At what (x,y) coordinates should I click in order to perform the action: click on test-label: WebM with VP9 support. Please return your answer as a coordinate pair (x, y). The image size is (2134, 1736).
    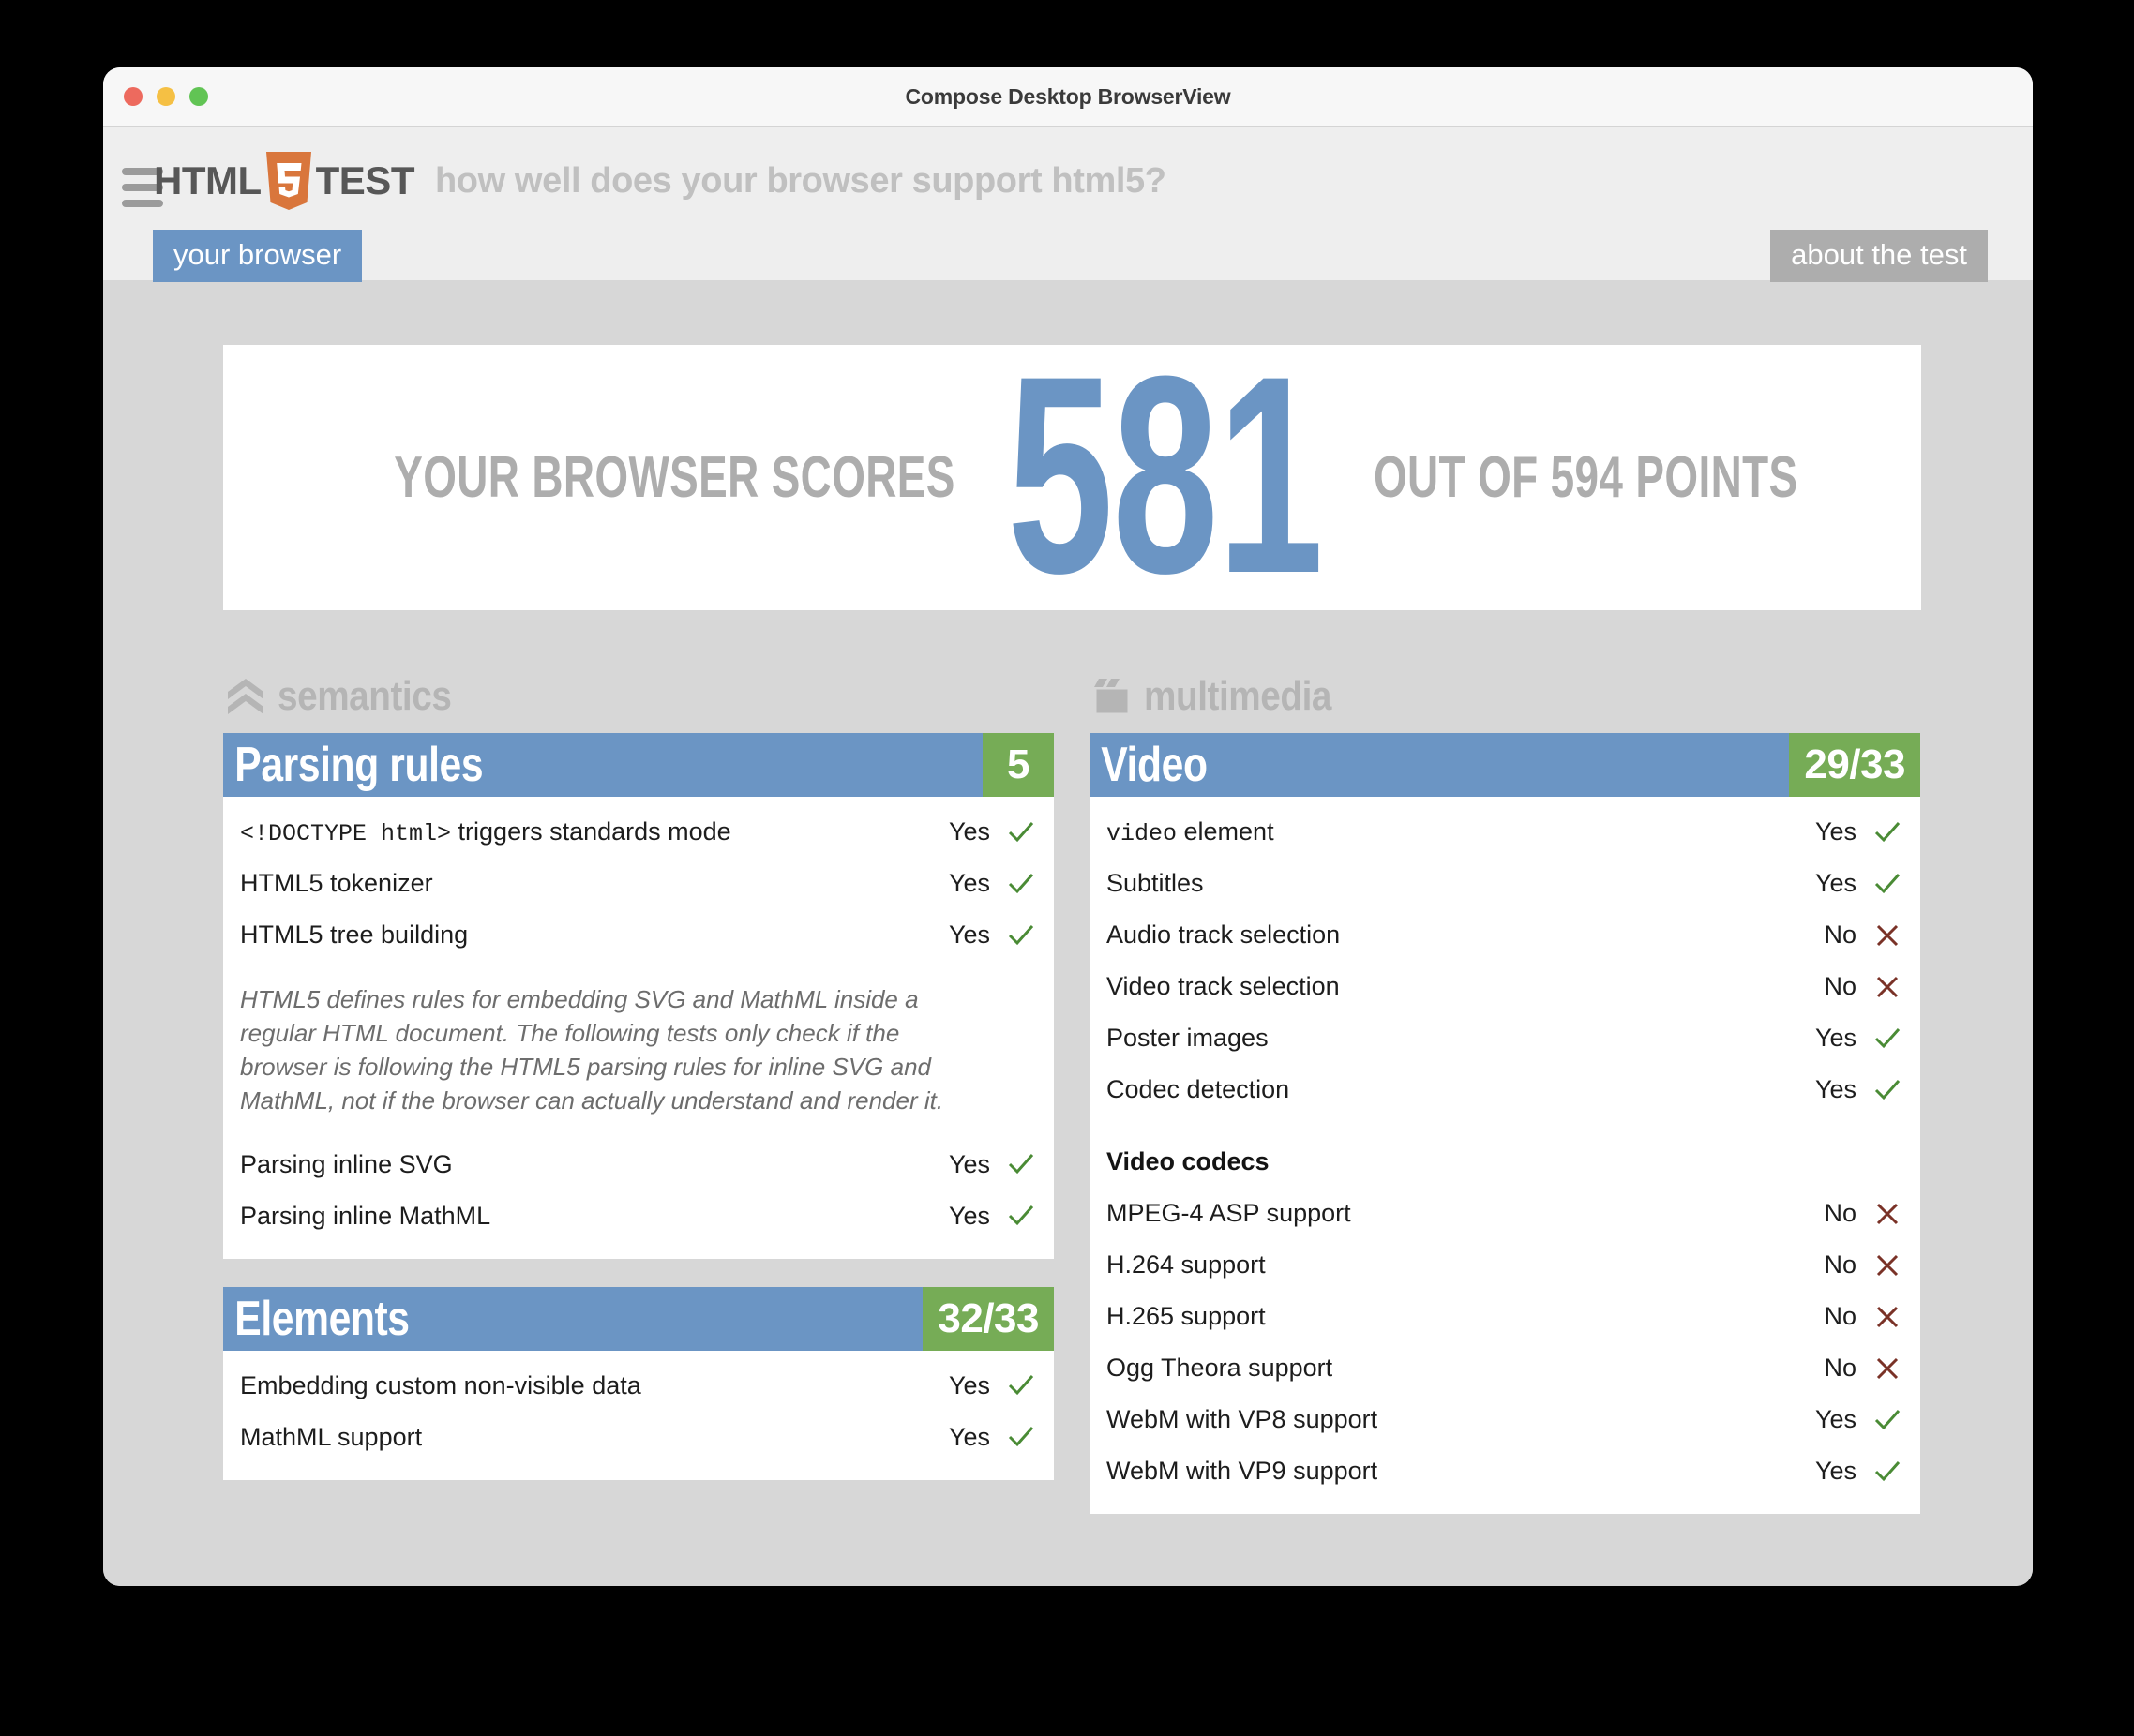
    Looking at the image, I should click on (1242, 1471).